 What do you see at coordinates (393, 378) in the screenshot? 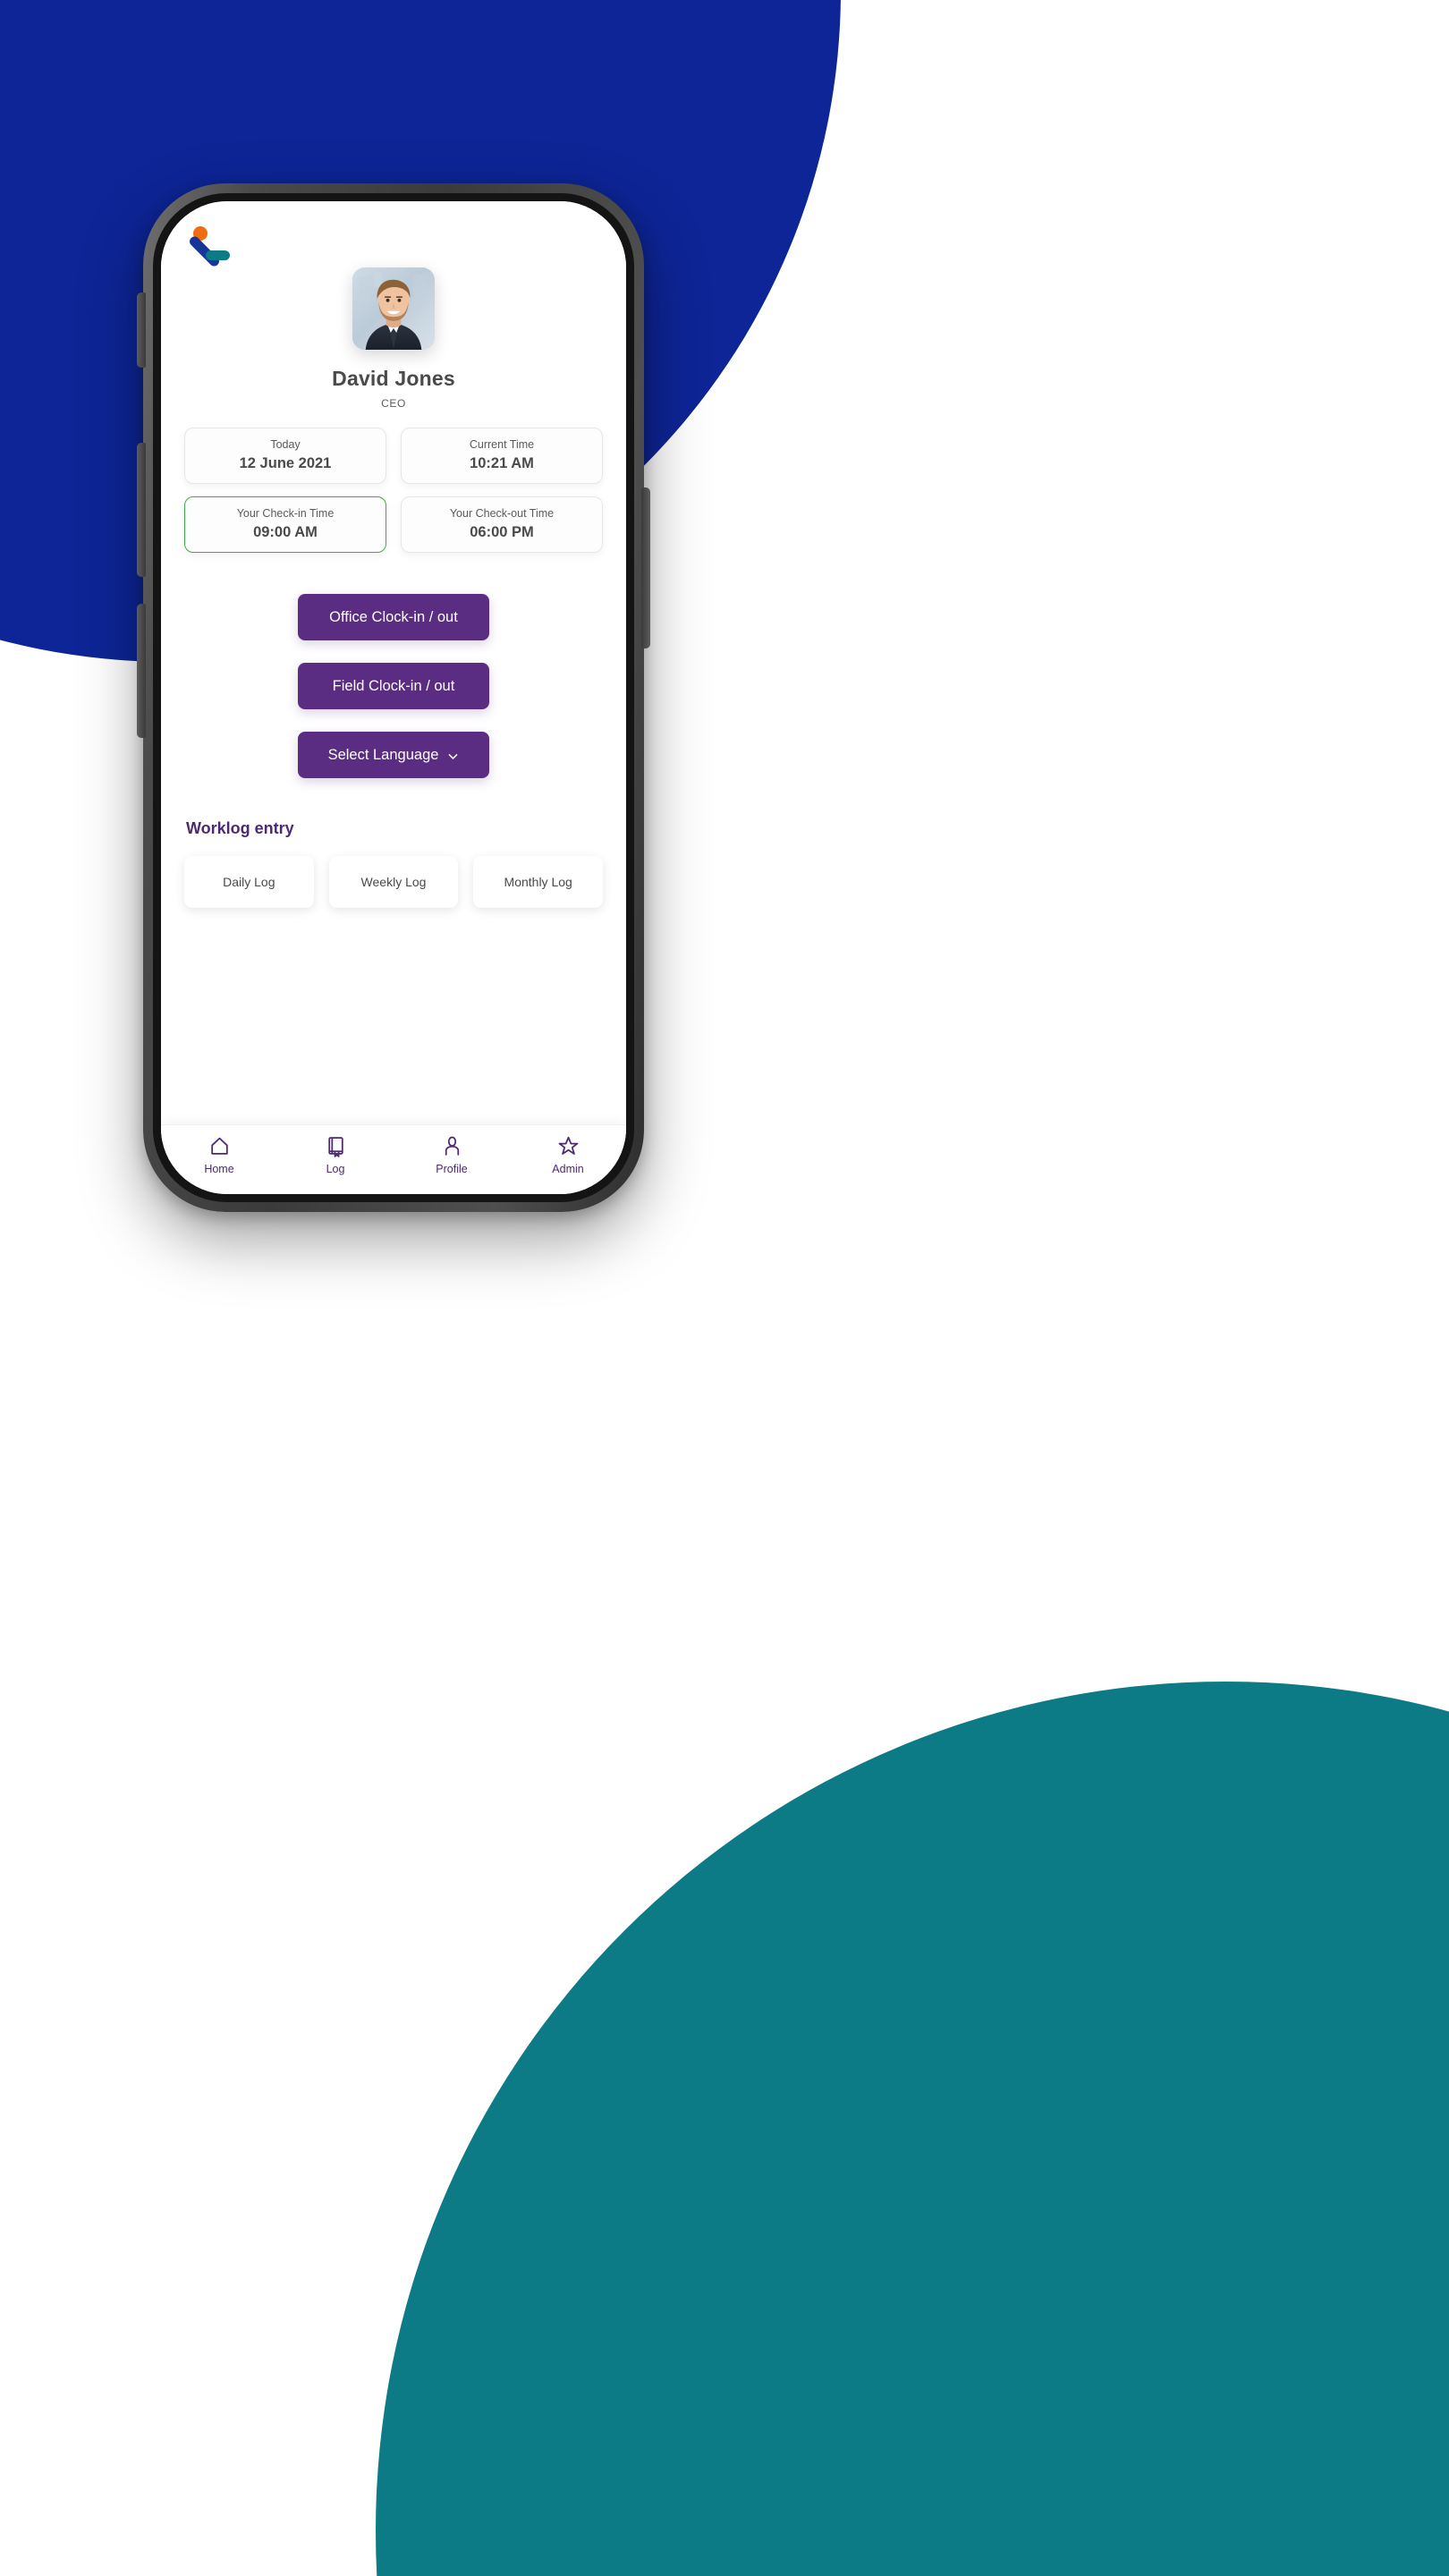
I see `page-title: David Jones` at bounding box center [393, 378].